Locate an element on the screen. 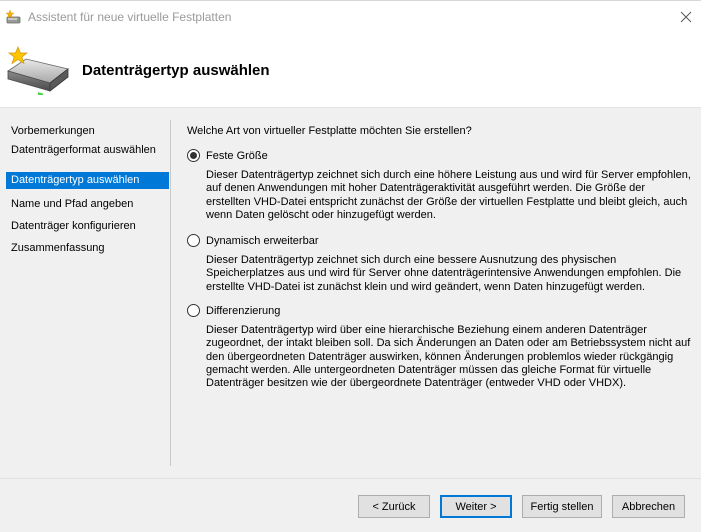 This screenshot has height=532, width=701. radio-differenzierung is located at coordinates (193, 310).